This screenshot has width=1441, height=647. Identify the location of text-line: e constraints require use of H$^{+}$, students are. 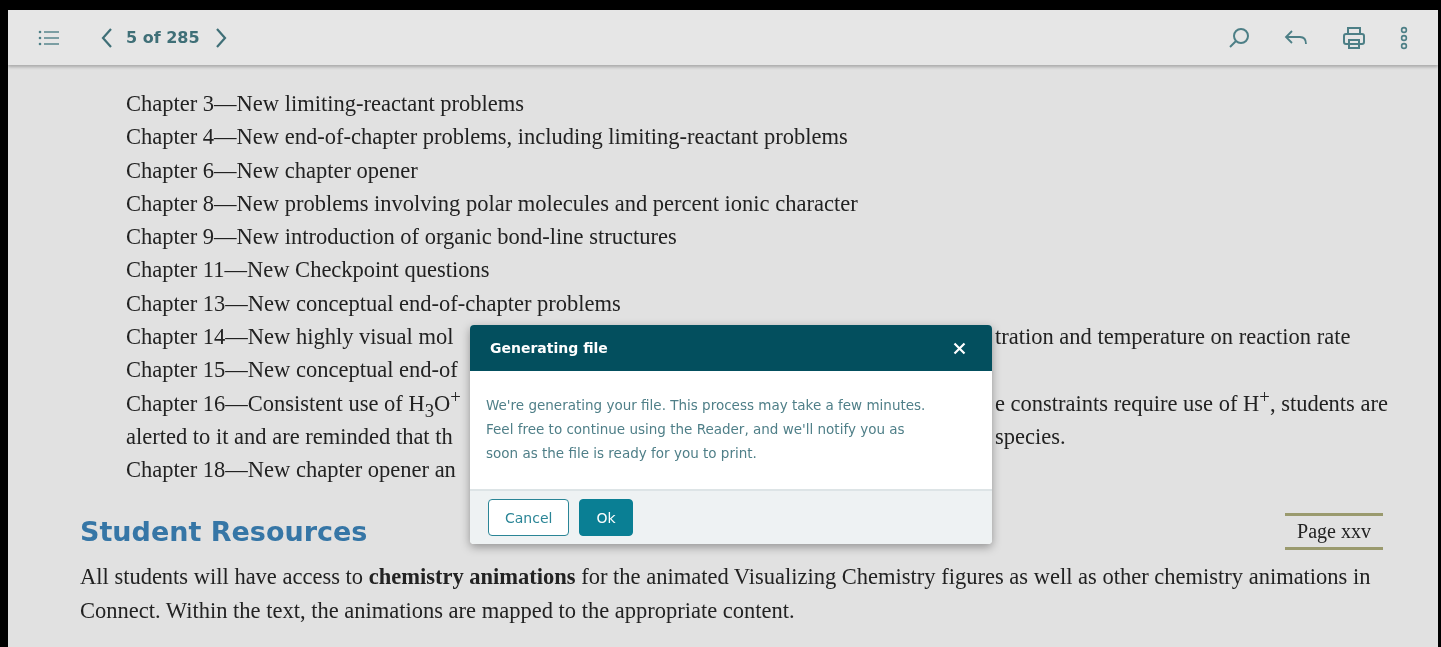
(1192, 402).